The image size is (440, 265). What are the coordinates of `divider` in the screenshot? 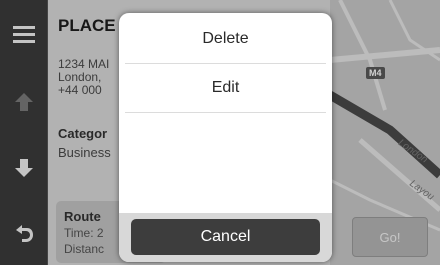 It's located at (225, 112).